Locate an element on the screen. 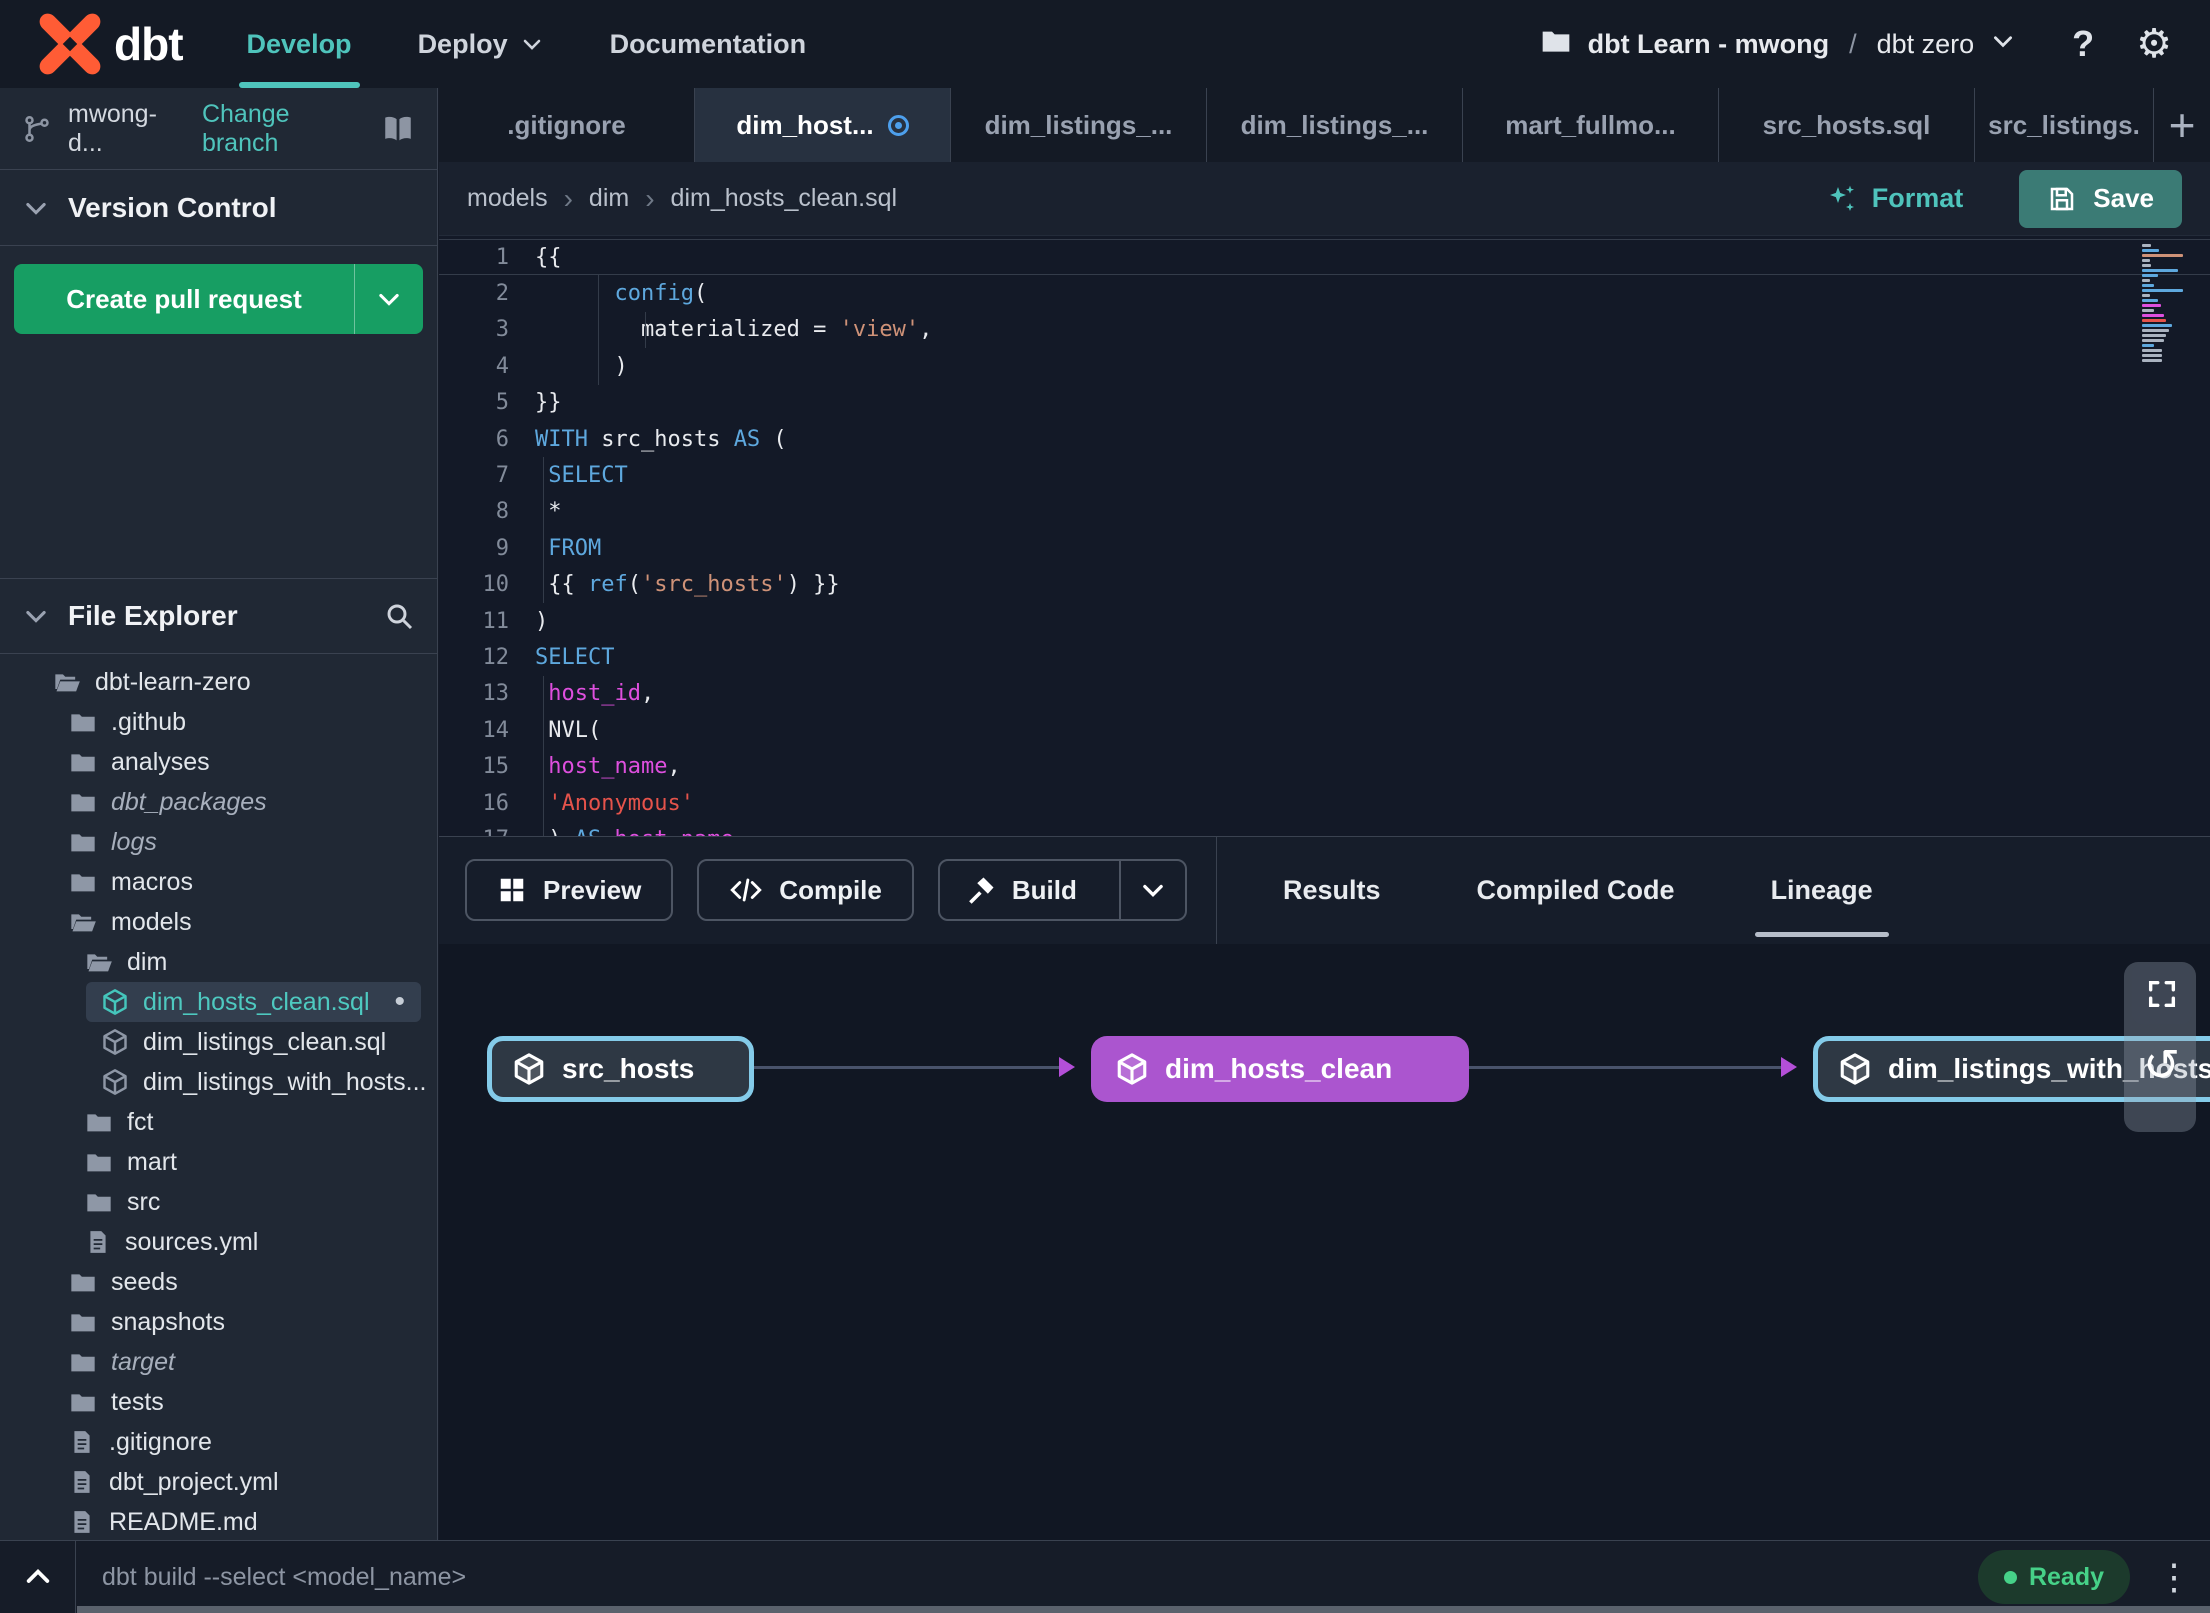 This screenshot has width=2210, height=1613. chevron-up-icon is located at coordinates (38, 1577).